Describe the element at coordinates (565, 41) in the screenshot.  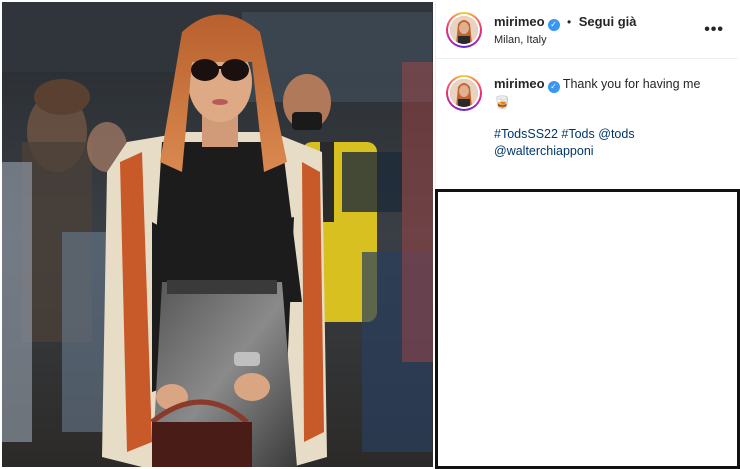
I see `location-link: Milan, Italy` at that location.